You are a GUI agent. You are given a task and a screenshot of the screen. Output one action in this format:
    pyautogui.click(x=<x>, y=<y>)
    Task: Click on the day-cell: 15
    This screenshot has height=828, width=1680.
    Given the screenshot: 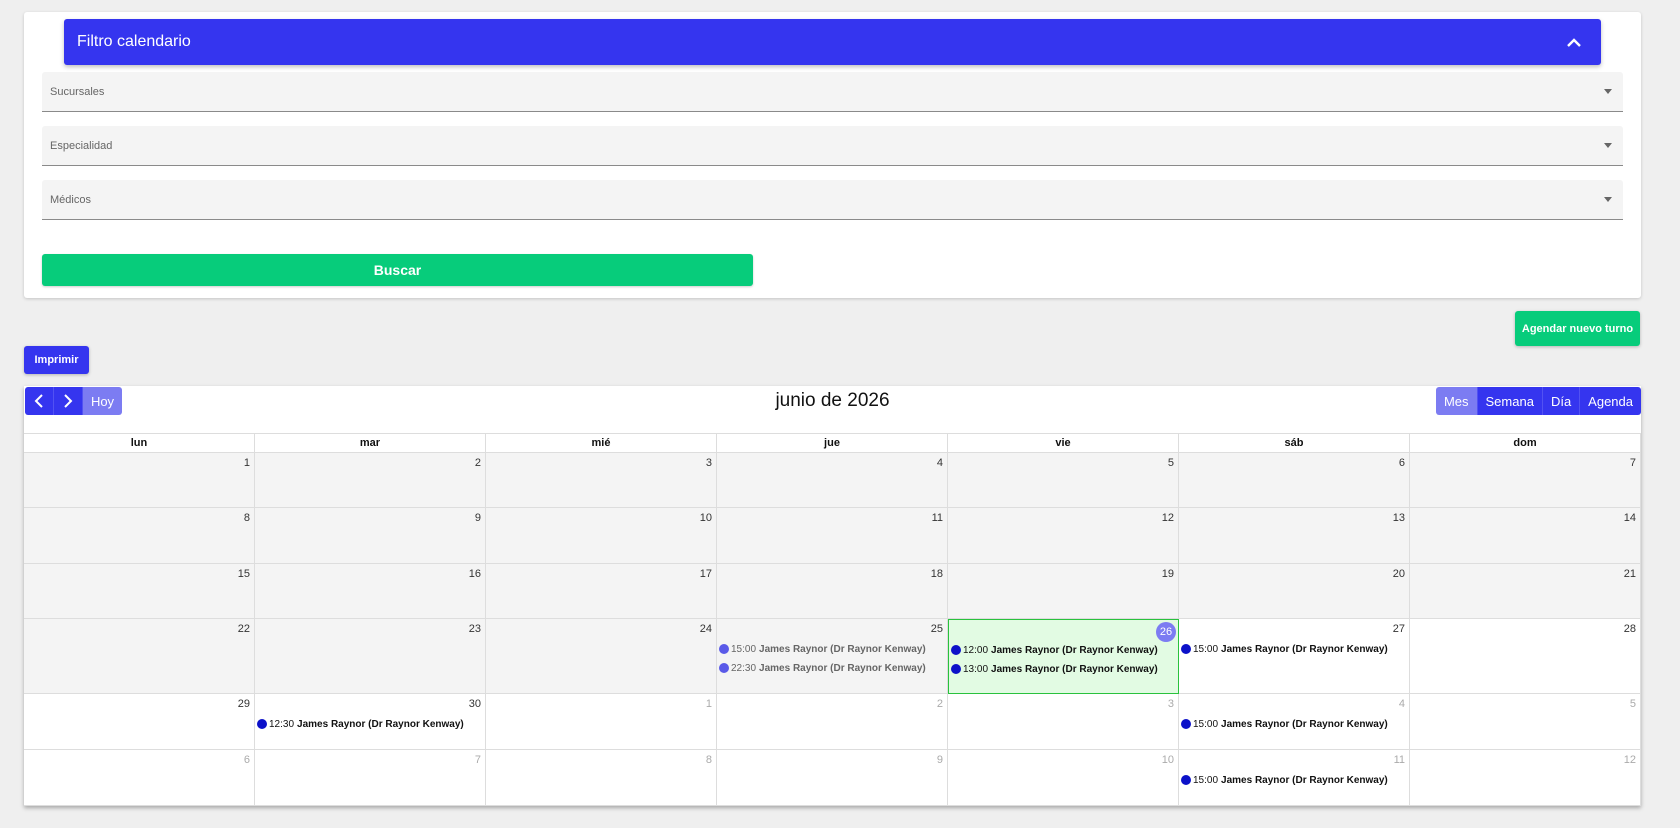 What is the action you would take?
    pyautogui.click(x=139, y=591)
    